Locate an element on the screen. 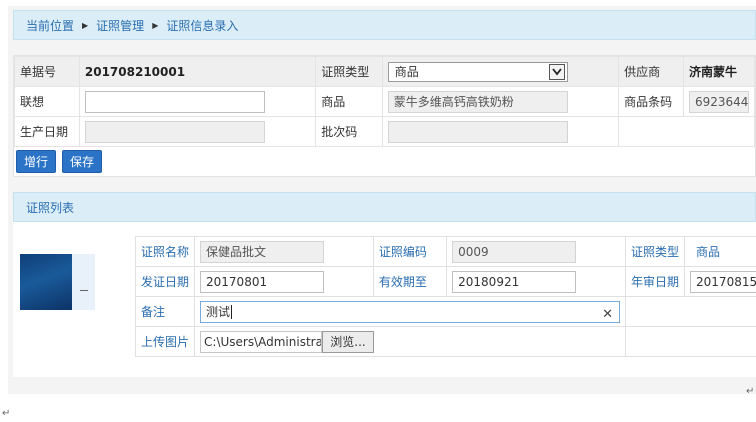 The height and width of the screenshot is (422, 756). issue-date-label: 发证日期 is located at coordinates (165, 282).